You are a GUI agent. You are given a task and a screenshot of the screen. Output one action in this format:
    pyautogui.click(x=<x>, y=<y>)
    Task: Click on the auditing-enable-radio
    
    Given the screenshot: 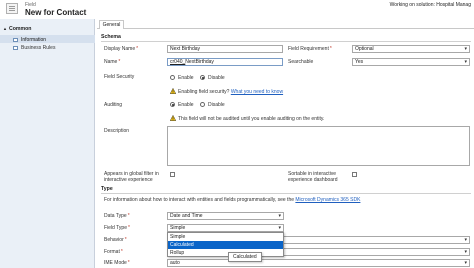 What is the action you would take?
    pyautogui.click(x=172, y=104)
    